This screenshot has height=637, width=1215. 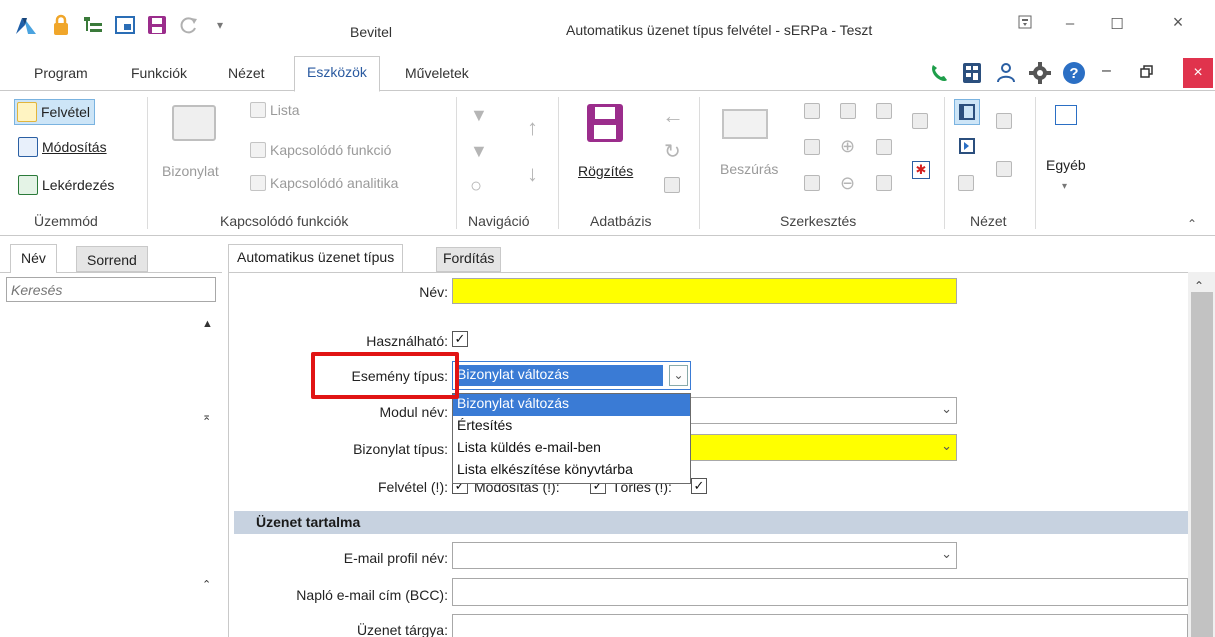 I want to click on delete-row-icon, so click(x=848, y=111).